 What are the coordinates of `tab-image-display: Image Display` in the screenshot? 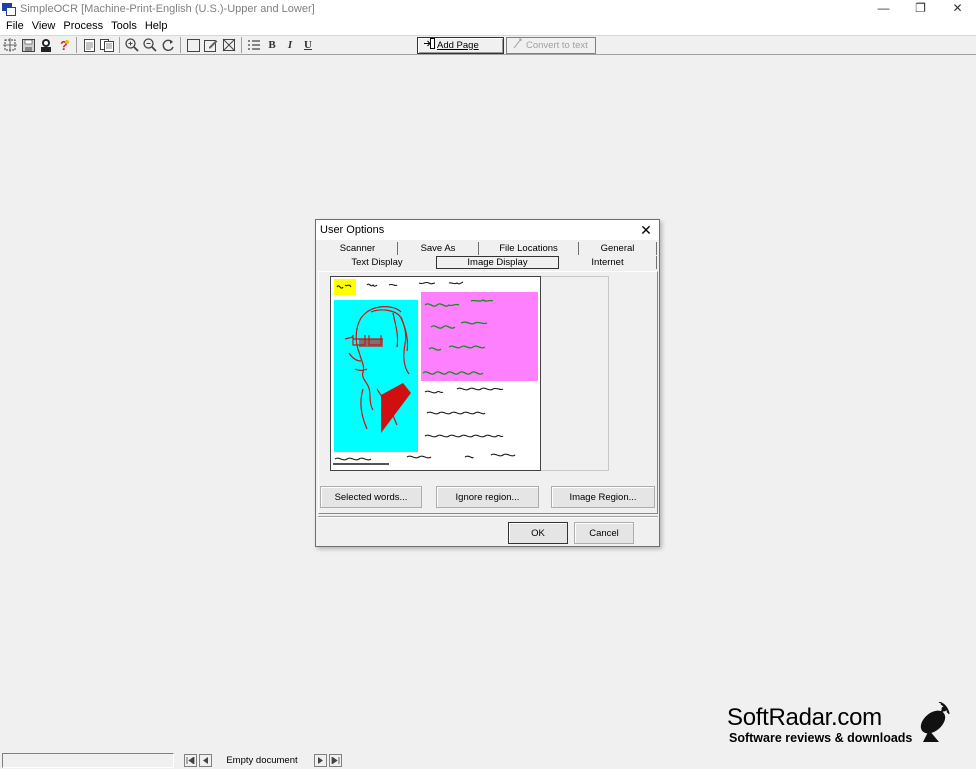 It's located at (497, 262).